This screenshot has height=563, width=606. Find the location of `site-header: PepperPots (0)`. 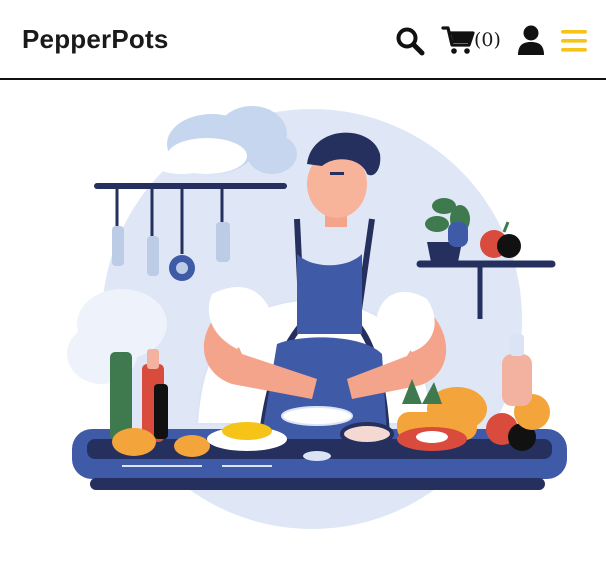

site-header: PepperPots (0) is located at coordinates (303, 40).